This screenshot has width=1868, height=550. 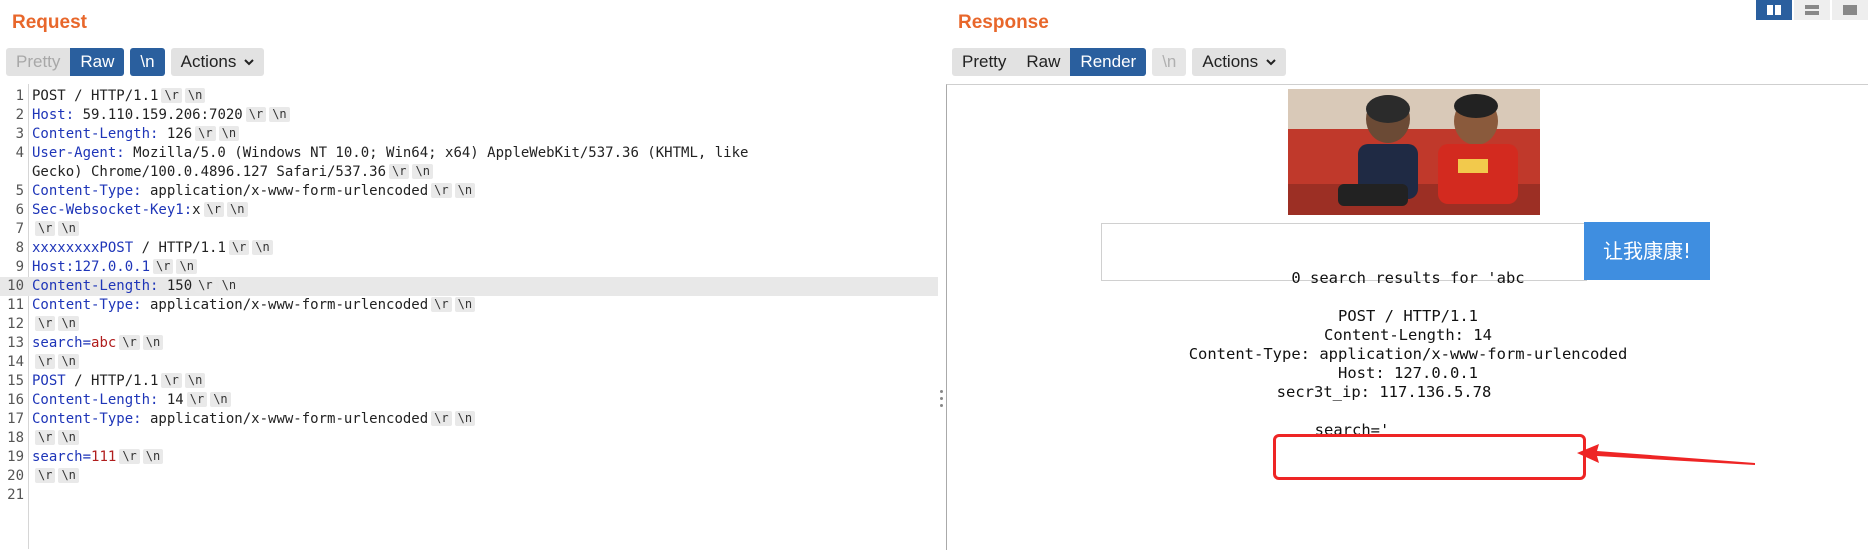 I want to click on response-toolbar: Pretty Raw Render \n Actions, so click(x=1119, y=62).